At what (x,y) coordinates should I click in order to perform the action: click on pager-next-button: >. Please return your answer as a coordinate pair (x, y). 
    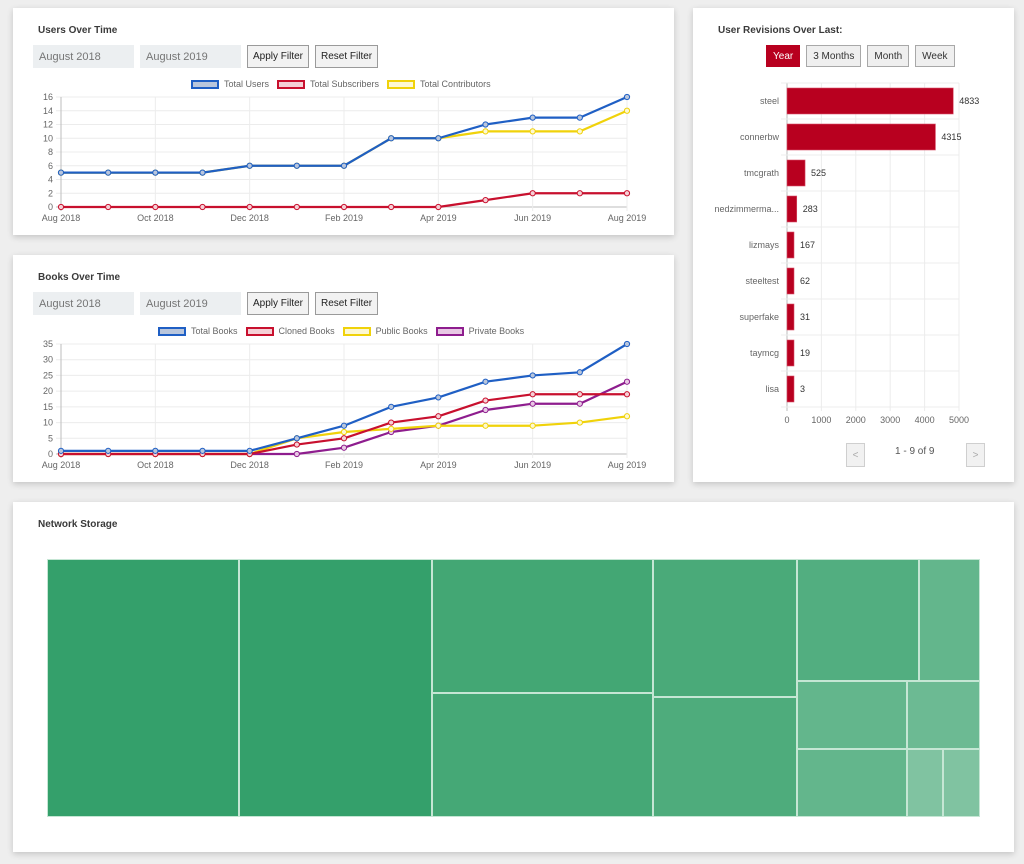
    Looking at the image, I should click on (975, 455).